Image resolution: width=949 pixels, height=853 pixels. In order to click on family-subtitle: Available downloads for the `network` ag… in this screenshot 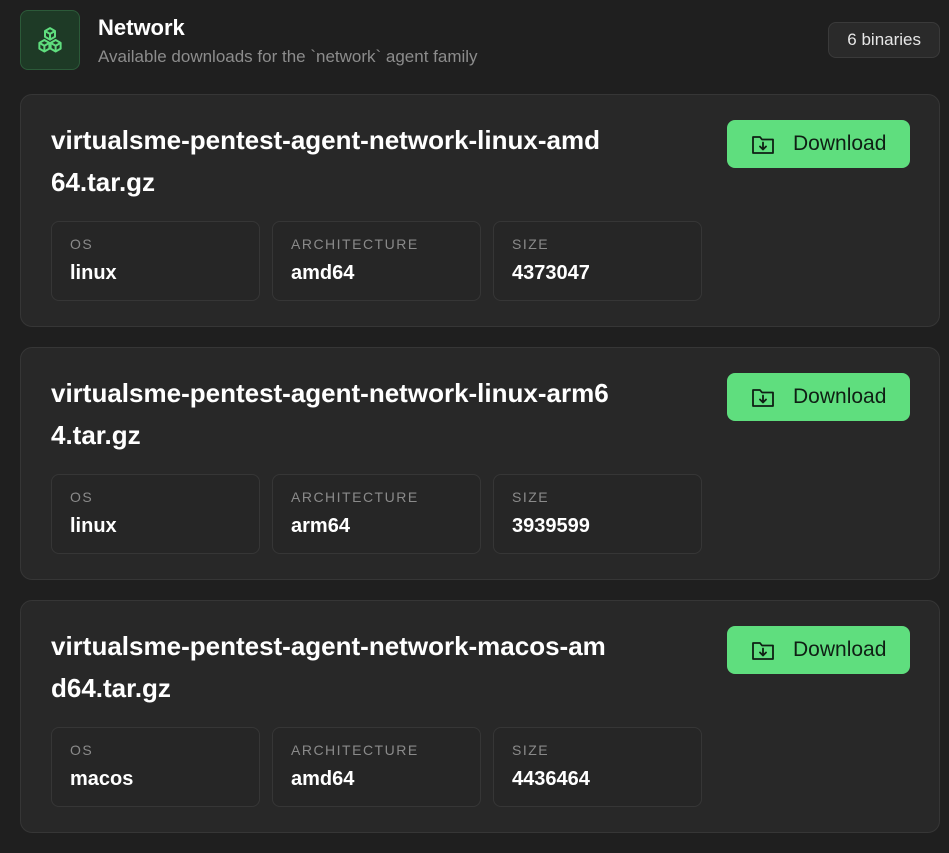, I will do `click(288, 56)`.